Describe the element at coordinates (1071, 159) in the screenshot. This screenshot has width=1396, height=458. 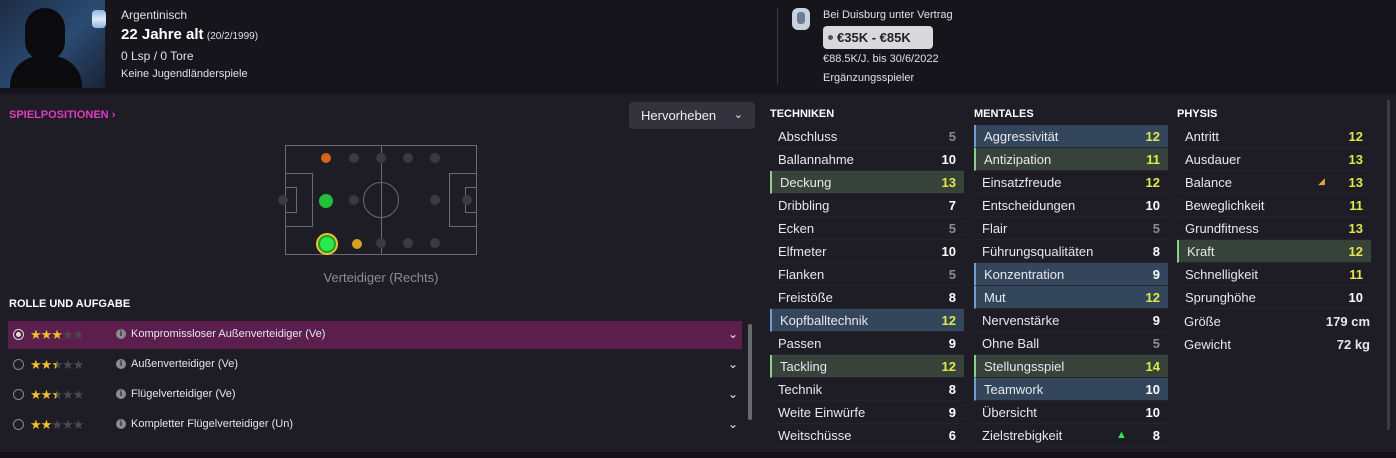
I see `attribute-row: Antizipation 11` at that location.